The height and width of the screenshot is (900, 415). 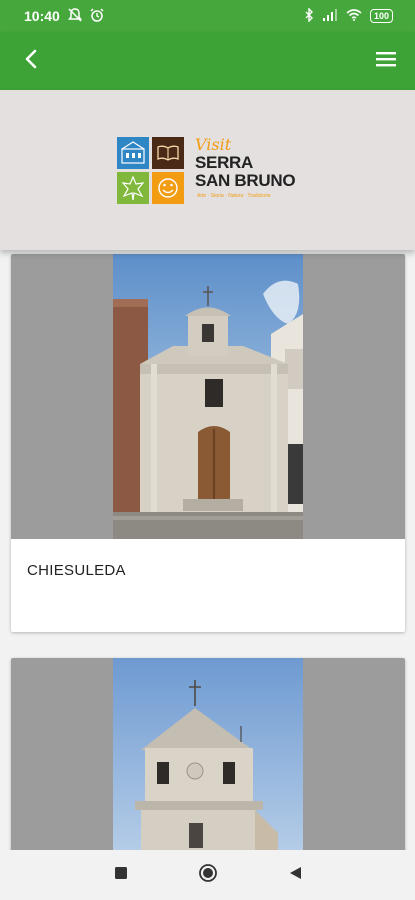 I want to click on logo-serra: SERRA, so click(x=224, y=162).